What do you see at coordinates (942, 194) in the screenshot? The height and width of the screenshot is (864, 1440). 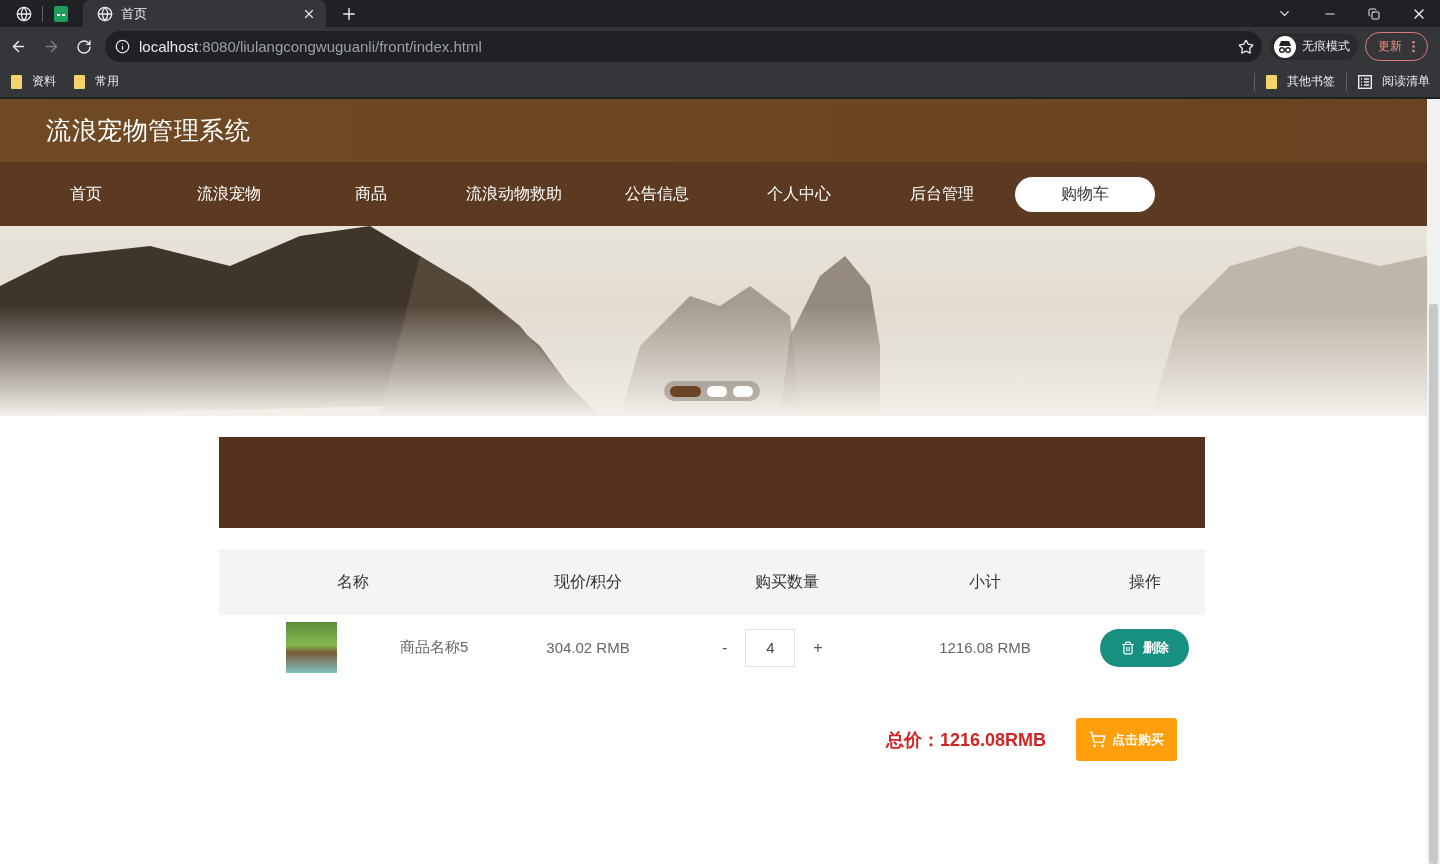 I see `nav-item: 后台管理` at bounding box center [942, 194].